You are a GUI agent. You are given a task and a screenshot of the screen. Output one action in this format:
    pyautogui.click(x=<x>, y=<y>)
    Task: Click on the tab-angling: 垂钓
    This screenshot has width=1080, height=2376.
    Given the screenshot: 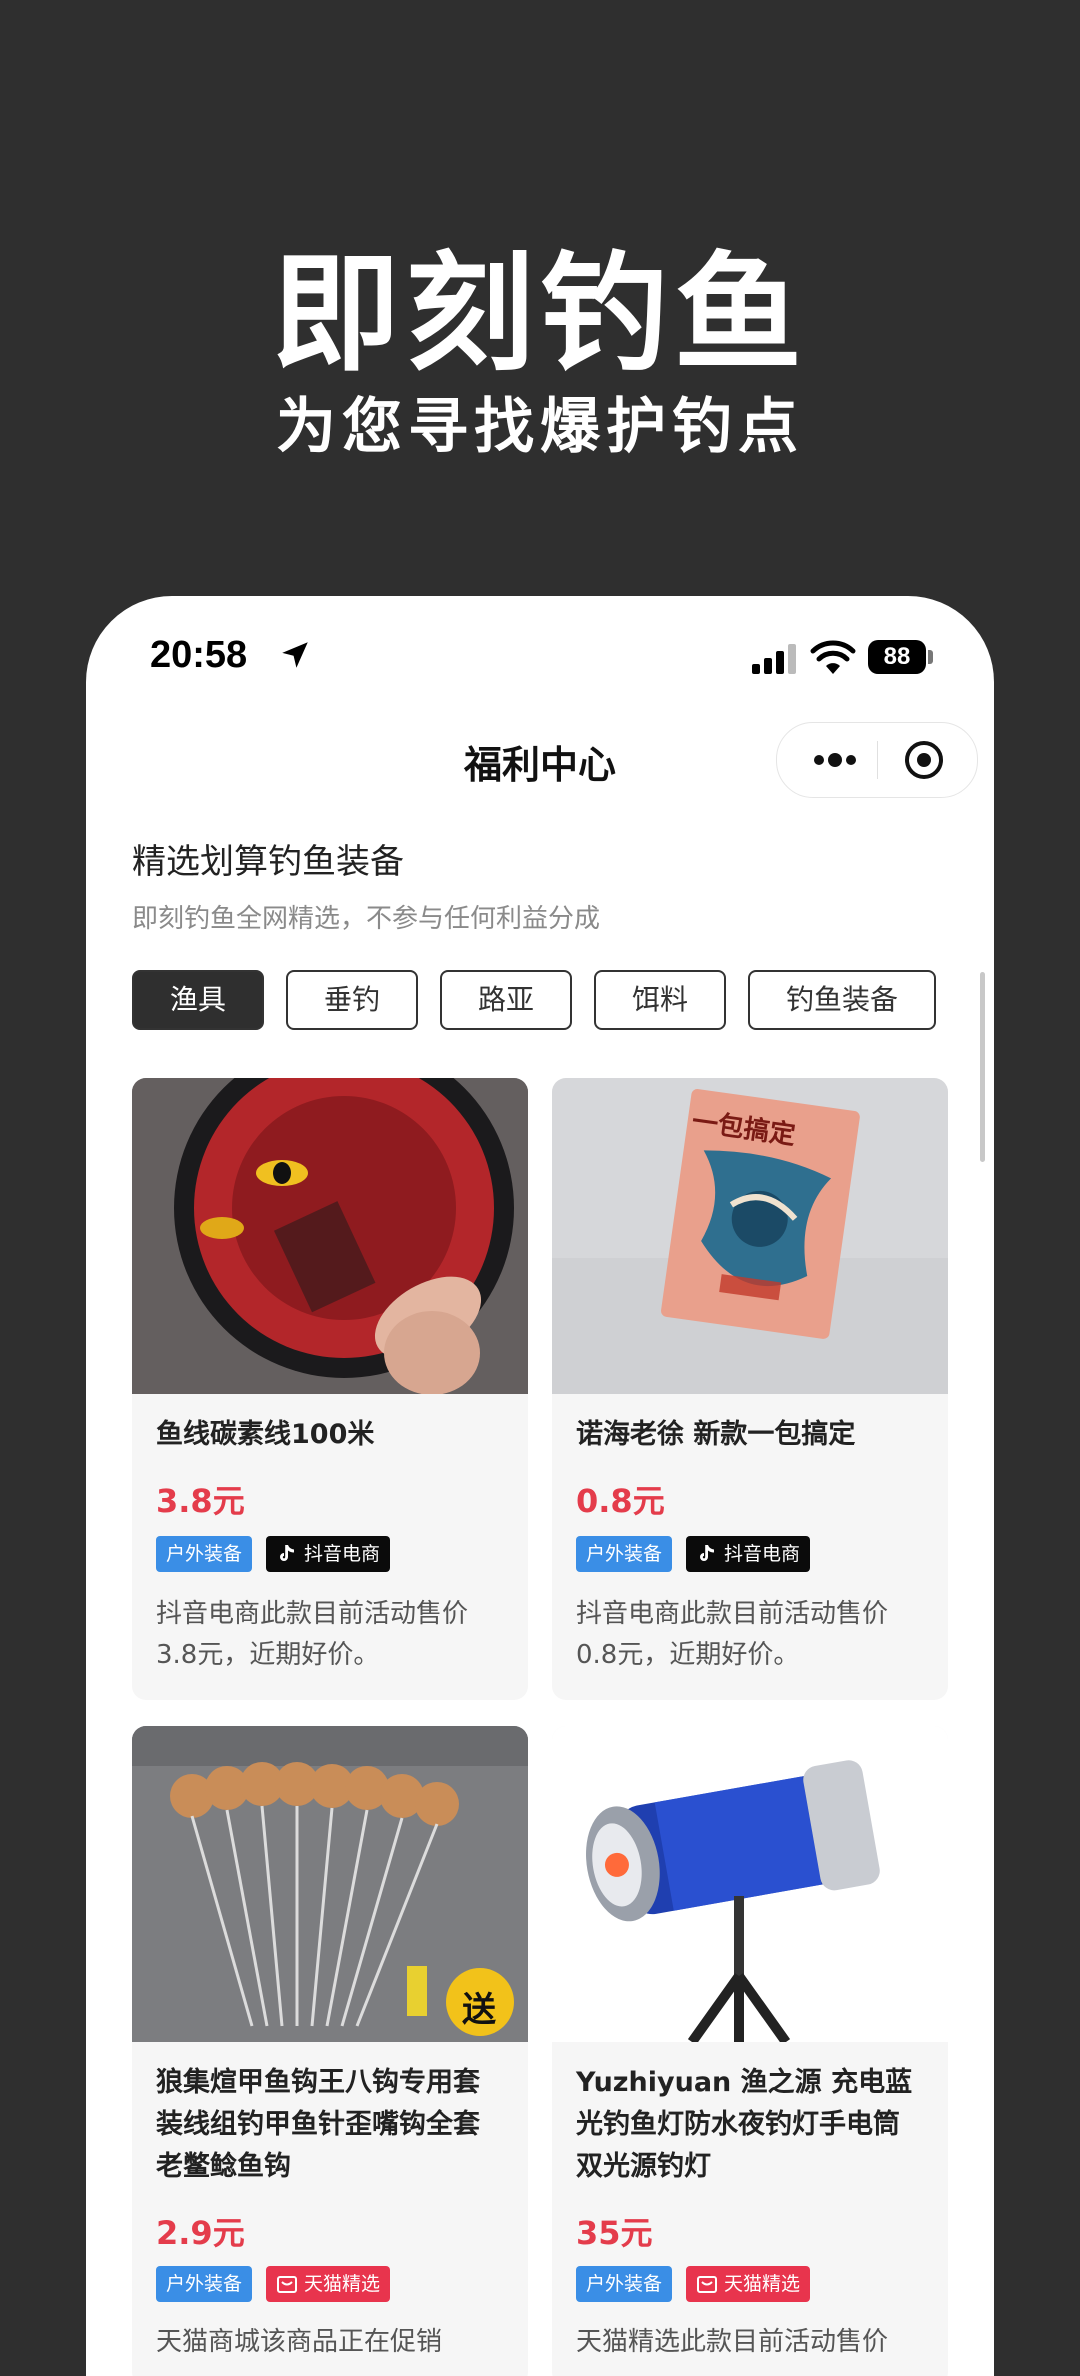 What is the action you would take?
    pyautogui.click(x=352, y=1000)
    